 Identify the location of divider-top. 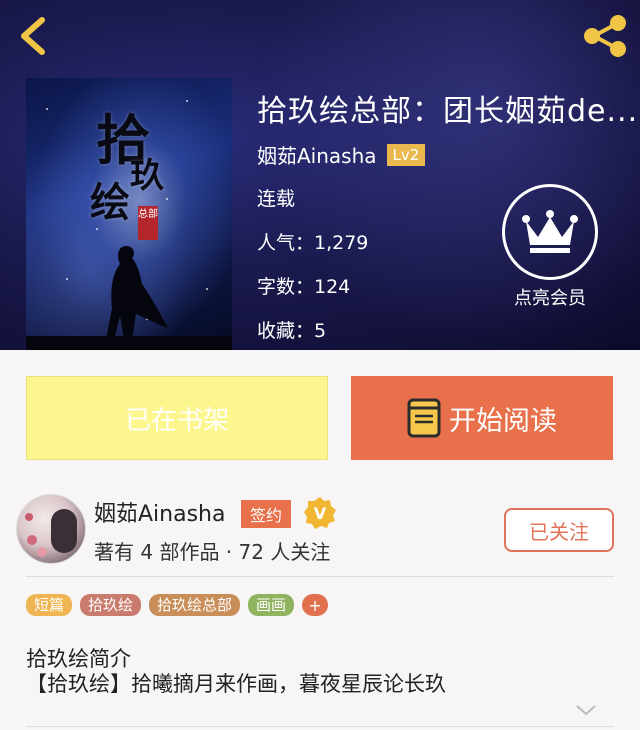
(320, 576).